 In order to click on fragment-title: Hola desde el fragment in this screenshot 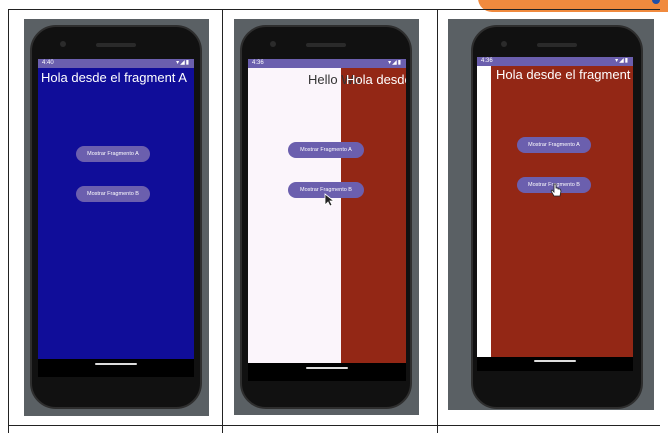, I will do `click(563, 74)`.